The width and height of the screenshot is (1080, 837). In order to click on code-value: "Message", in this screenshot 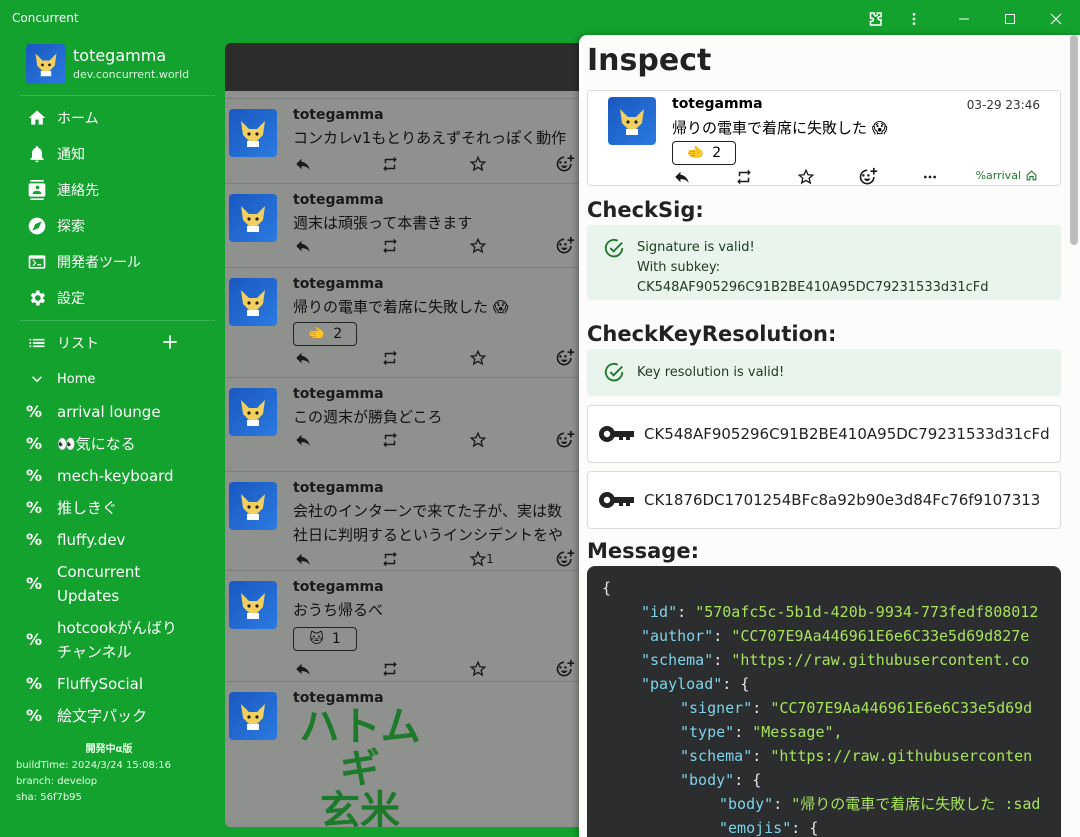, I will do `click(797, 732)`.